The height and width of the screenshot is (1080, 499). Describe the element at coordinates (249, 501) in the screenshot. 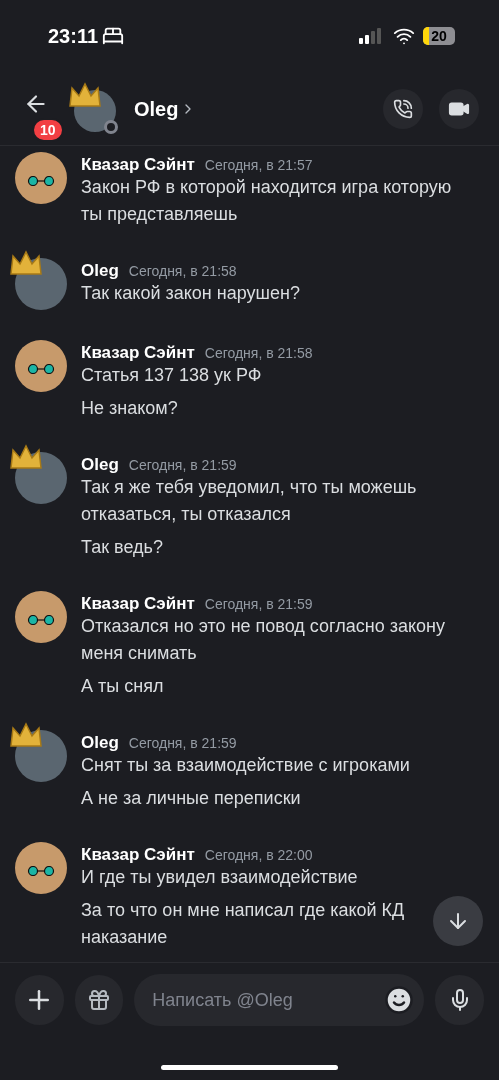

I see `message-text: Так я же тебя уведомил, что ты можешь отказаться, ты отказался` at that location.